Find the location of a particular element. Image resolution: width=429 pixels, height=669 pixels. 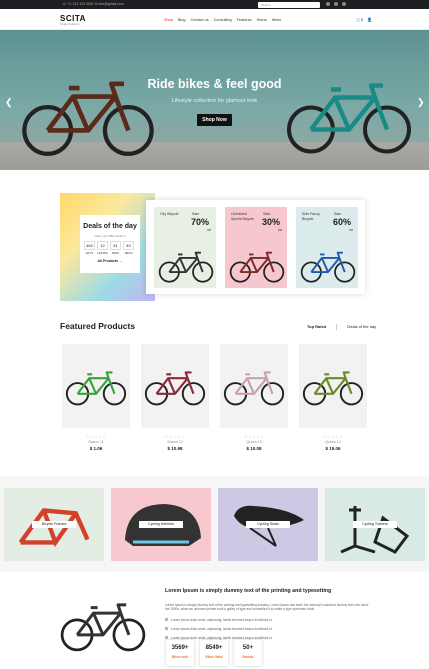

offer-card-sports: Oversized Sports Bicycle Sale 30% Off is located at coordinates (256, 247).